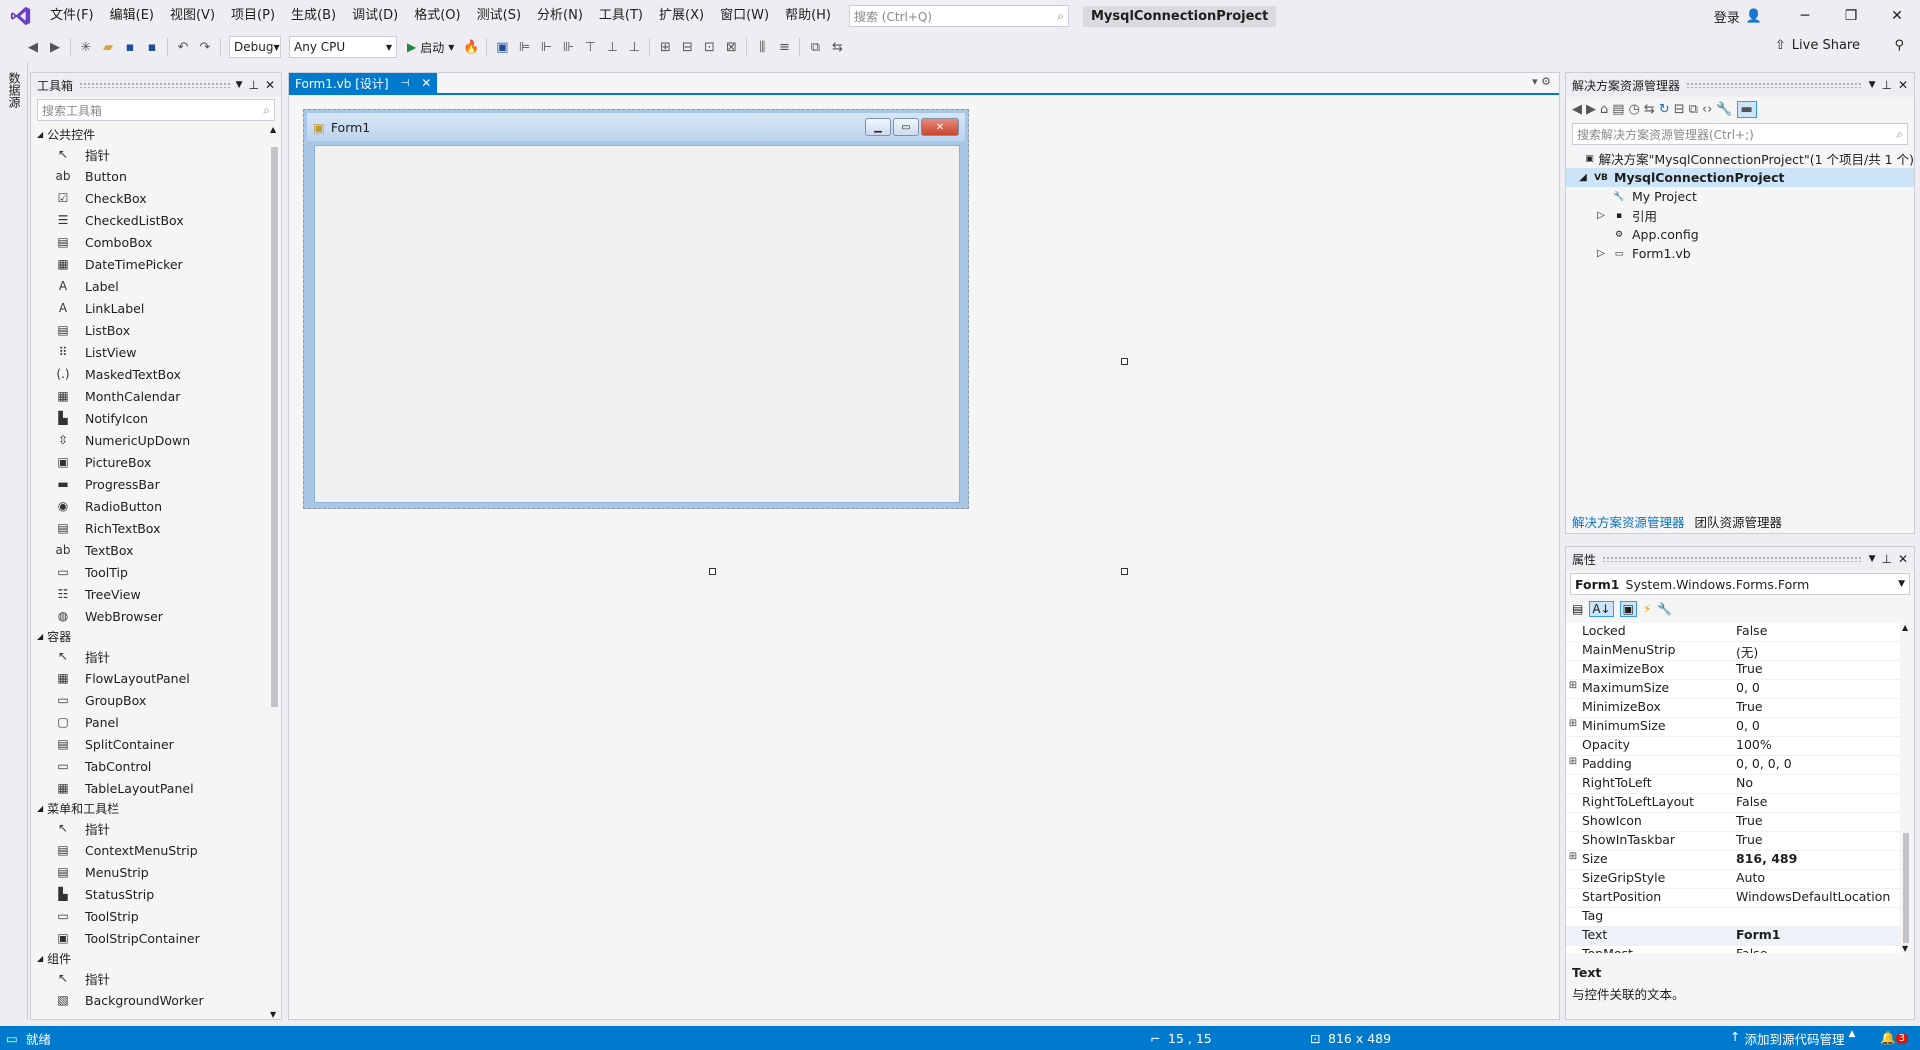 The image size is (1920, 1050). Describe the element at coordinates (149, 330) in the screenshot. I see `toolbox-item: ▤ ListBox` at that location.